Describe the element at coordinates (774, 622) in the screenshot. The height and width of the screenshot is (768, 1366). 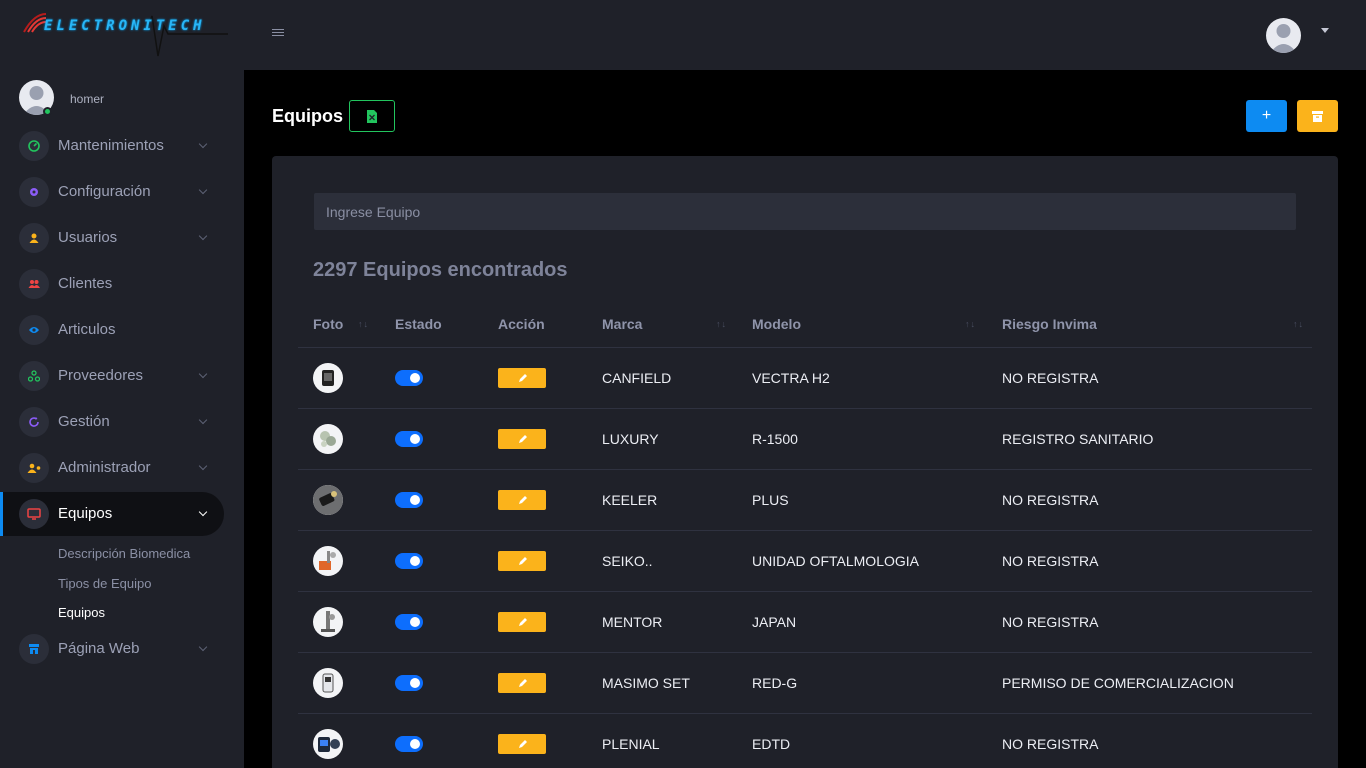
I see `cell-modelo: JAPAN` at that location.